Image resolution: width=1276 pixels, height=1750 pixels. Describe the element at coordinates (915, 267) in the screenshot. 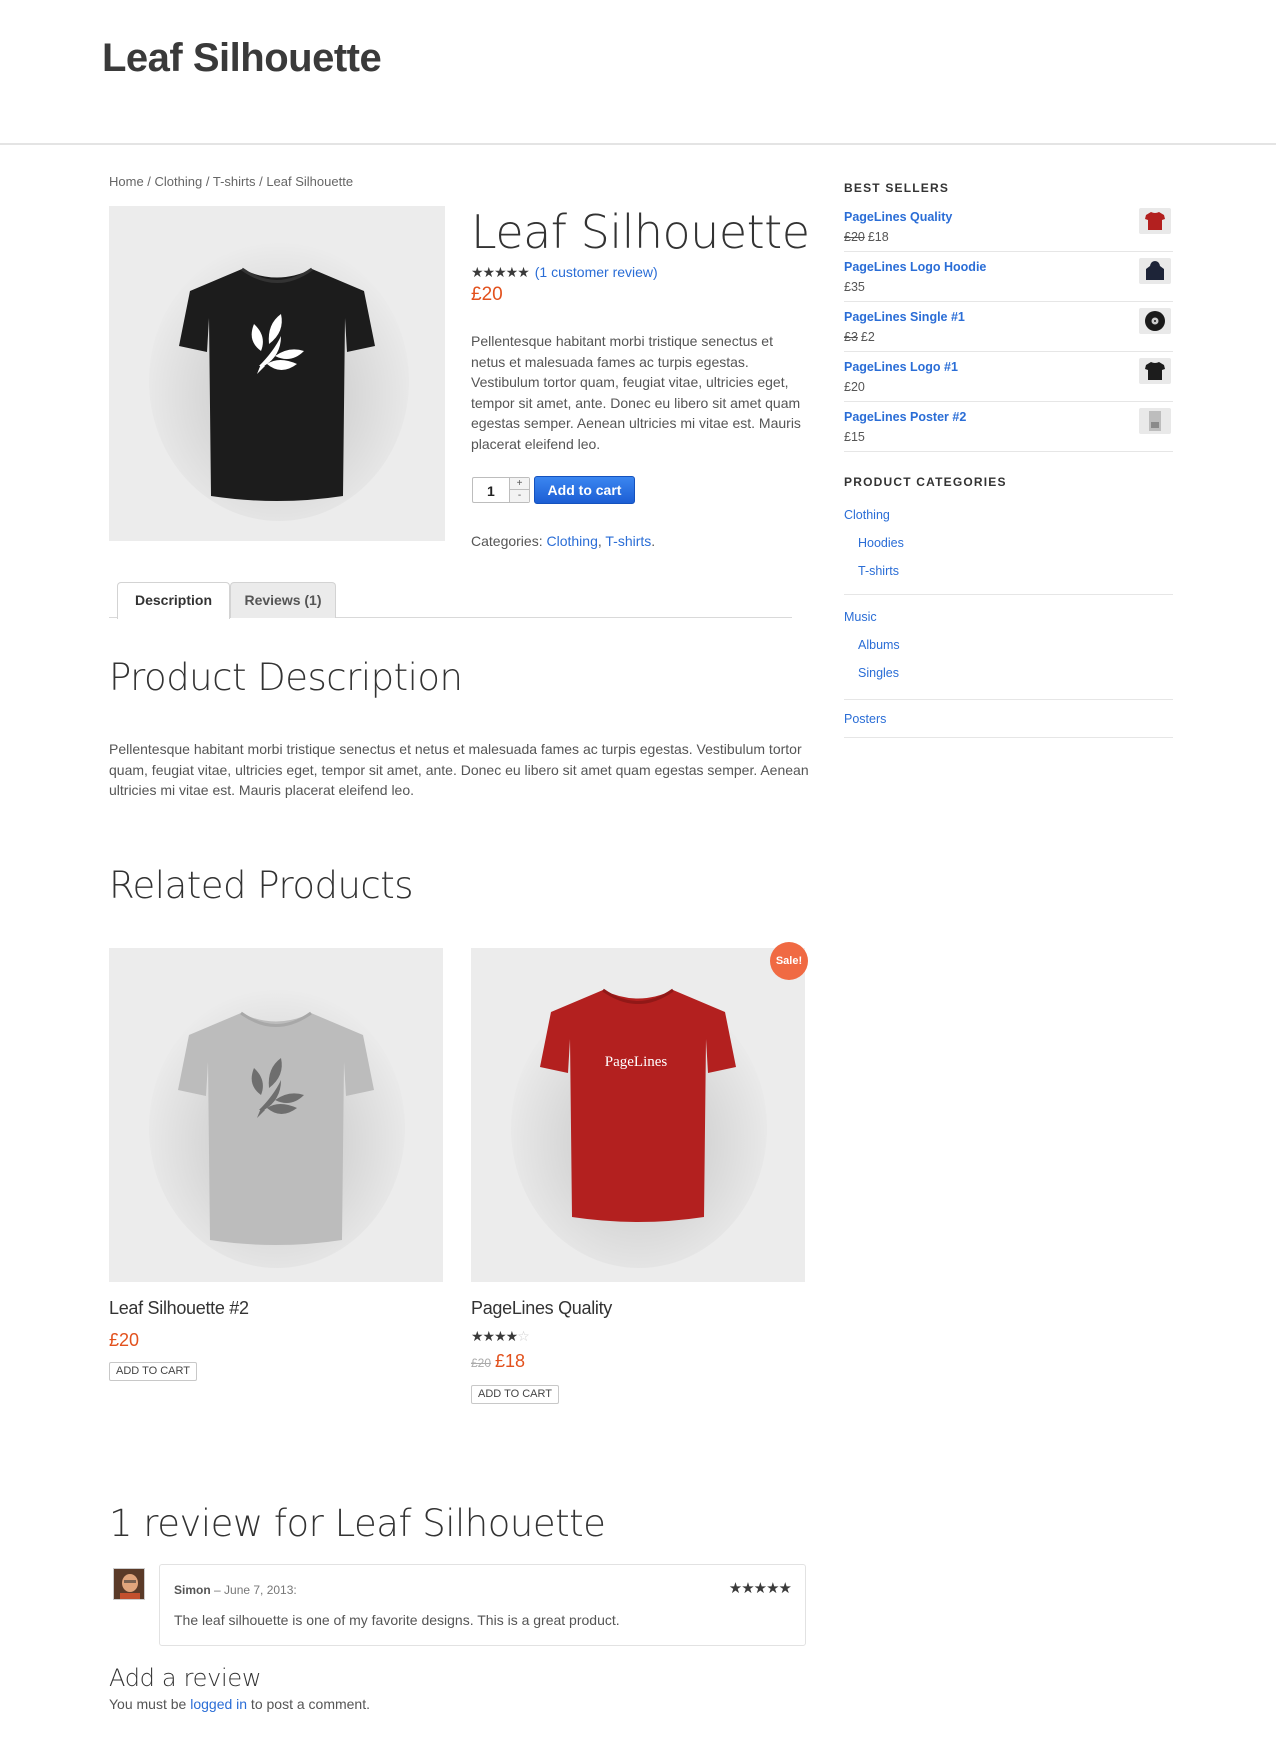

I see `best-seller-name: PageLines Logo Hoodie` at that location.